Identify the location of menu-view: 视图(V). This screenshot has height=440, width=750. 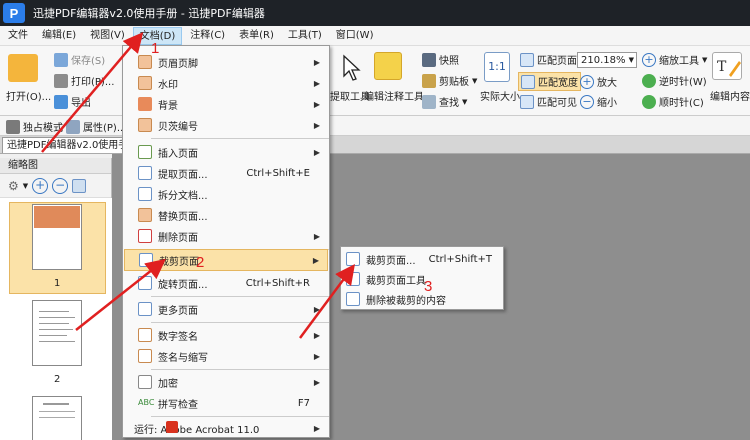
(107, 36).